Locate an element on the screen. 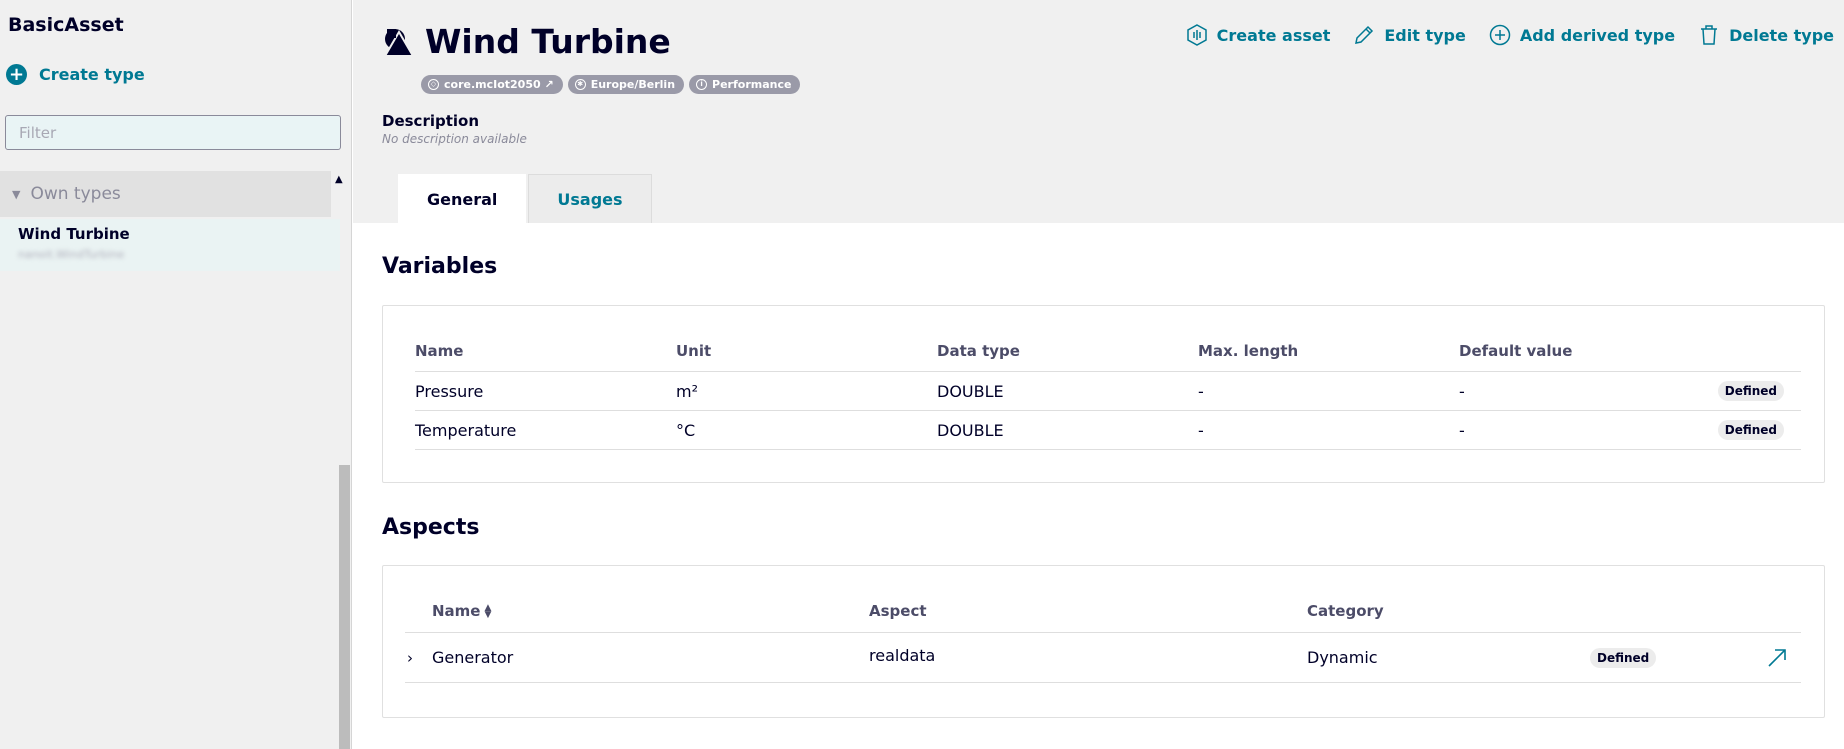 The width and height of the screenshot is (1844, 749). col-default-value: Default value is located at coordinates (1516, 351).